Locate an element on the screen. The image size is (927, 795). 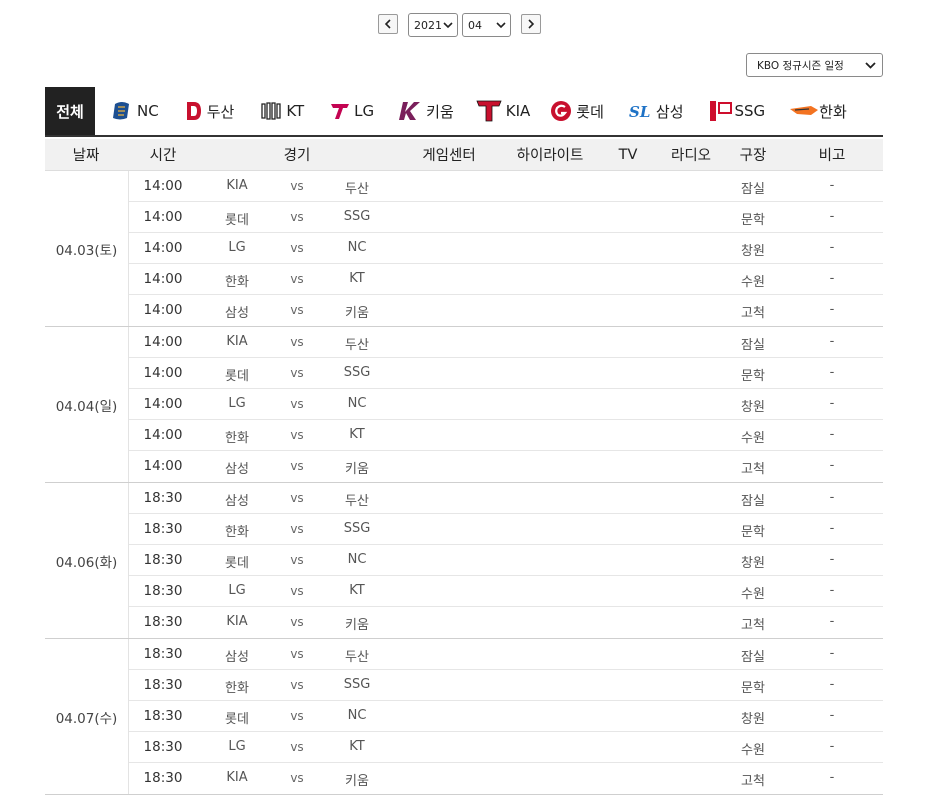
season-type-select: KBO 정규시즌 일정 is located at coordinates (814, 65).